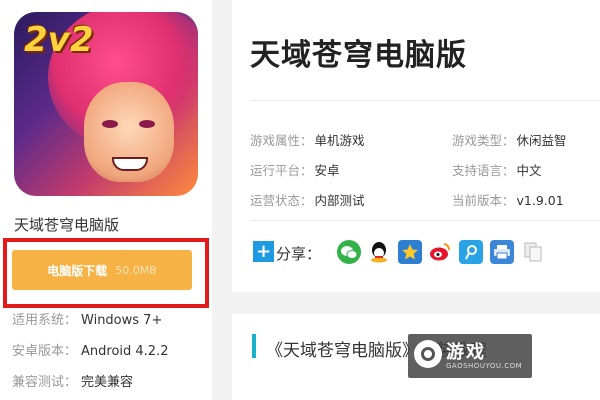 The image size is (600, 400). I want to click on attr-value: 内部测试, so click(339, 200).